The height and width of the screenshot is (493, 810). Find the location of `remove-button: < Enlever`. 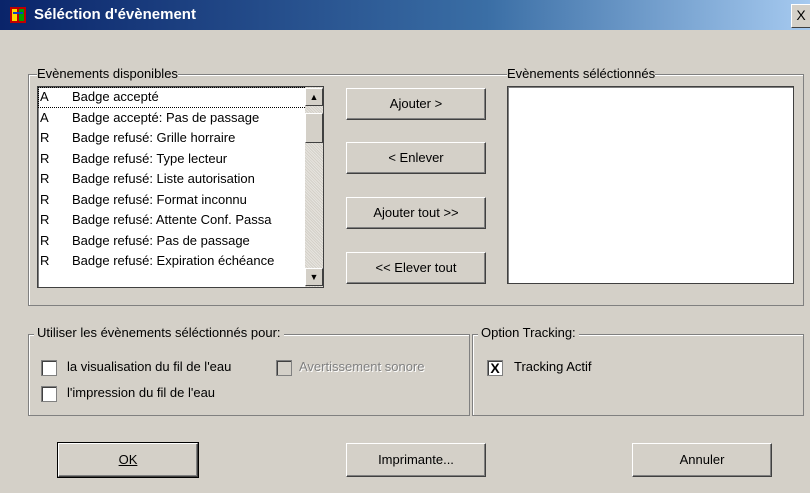

remove-button: < Enlever is located at coordinates (416, 158).